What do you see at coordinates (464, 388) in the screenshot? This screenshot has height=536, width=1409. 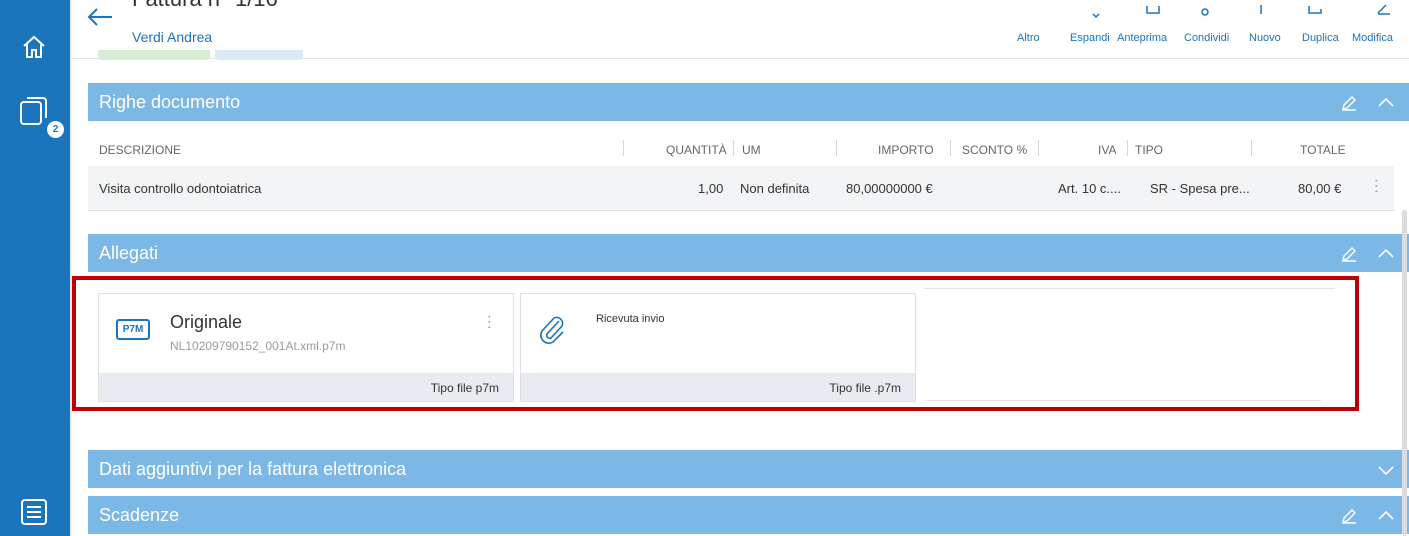 I see `attachment-file-type: Tipo file p7m` at bounding box center [464, 388].